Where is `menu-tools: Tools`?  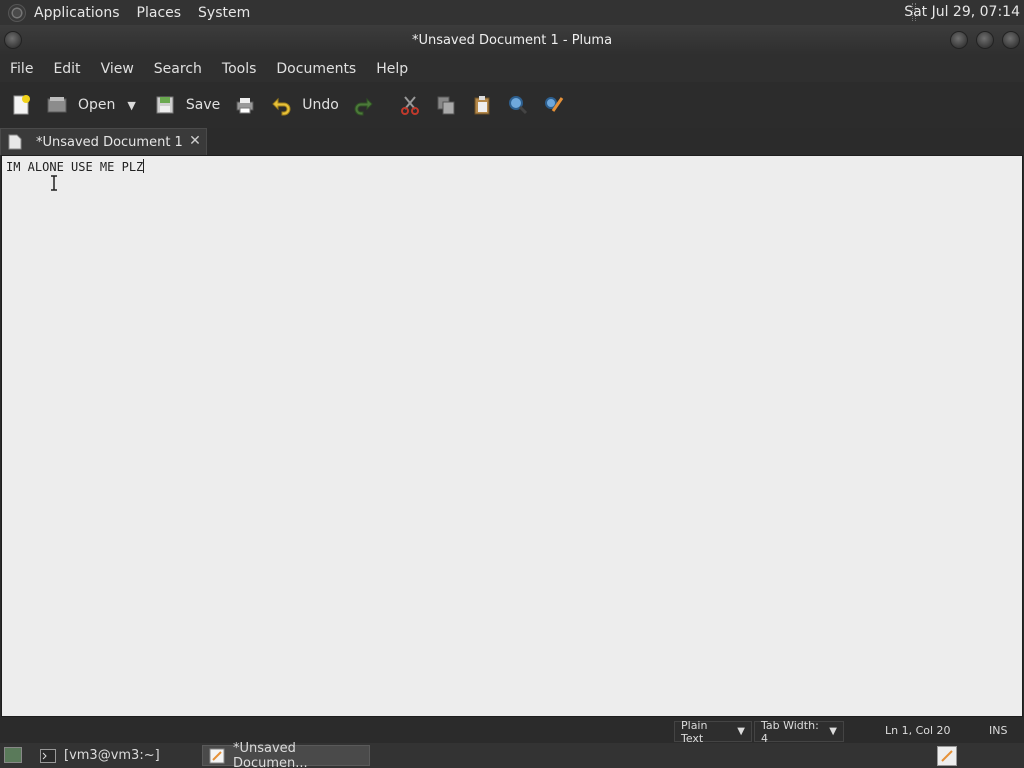 menu-tools: Tools is located at coordinates (239, 69).